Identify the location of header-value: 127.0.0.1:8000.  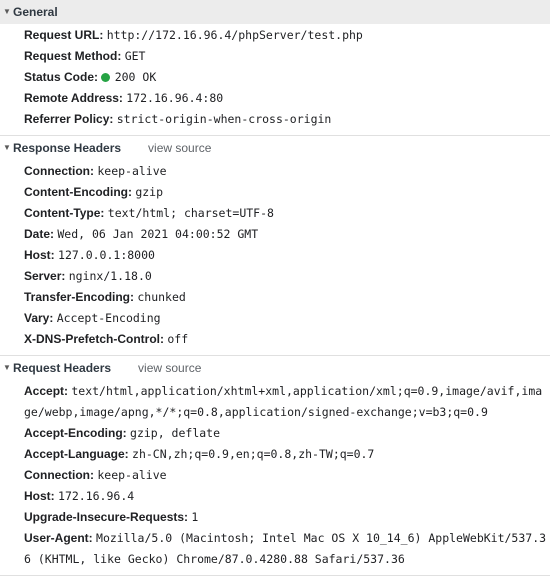
(106, 255).